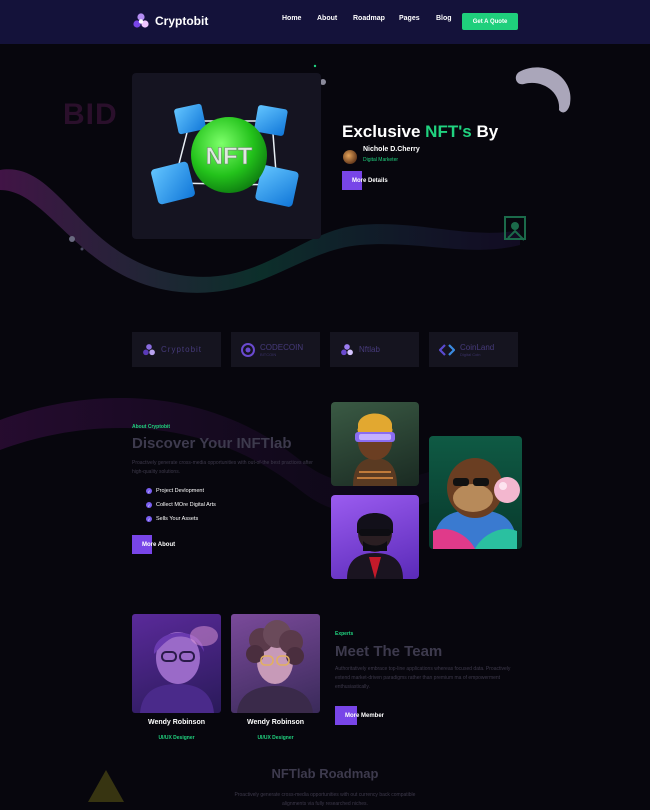 The image size is (650, 810). Describe the element at coordinates (149, 349) in the screenshot. I see `cryptobit-logo-icon` at that location.